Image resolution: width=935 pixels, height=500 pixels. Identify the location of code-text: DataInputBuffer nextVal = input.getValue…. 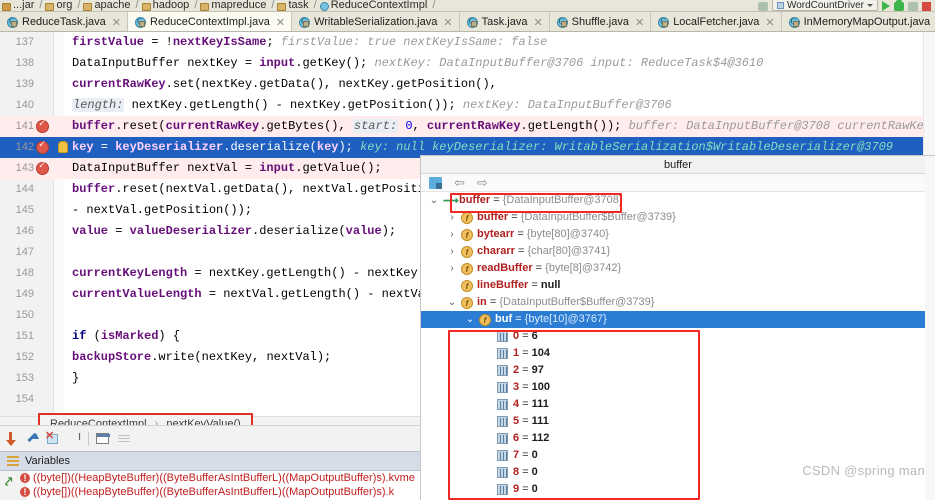
(227, 168).